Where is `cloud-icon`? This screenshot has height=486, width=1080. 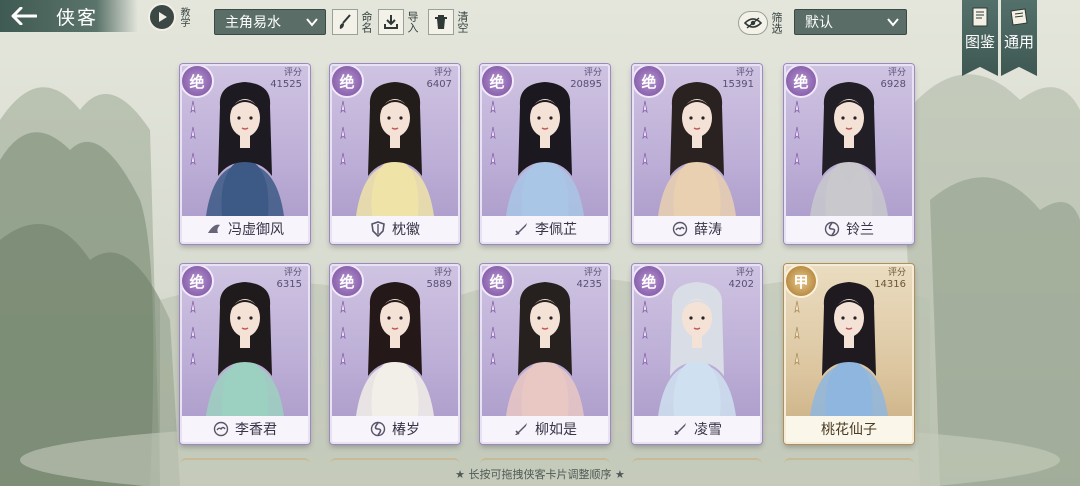 cloud-icon is located at coordinates (680, 229).